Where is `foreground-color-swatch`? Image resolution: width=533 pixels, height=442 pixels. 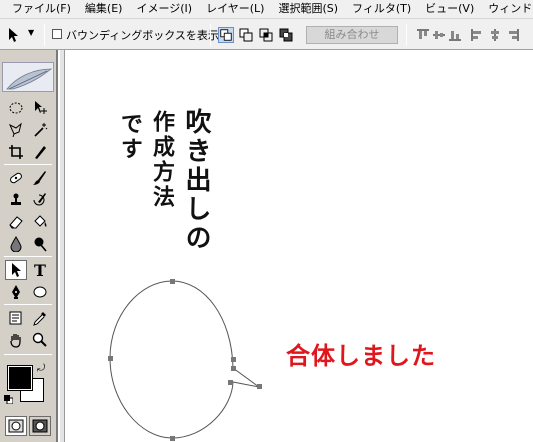 foreground-color-swatch is located at coordinates (20, 378).